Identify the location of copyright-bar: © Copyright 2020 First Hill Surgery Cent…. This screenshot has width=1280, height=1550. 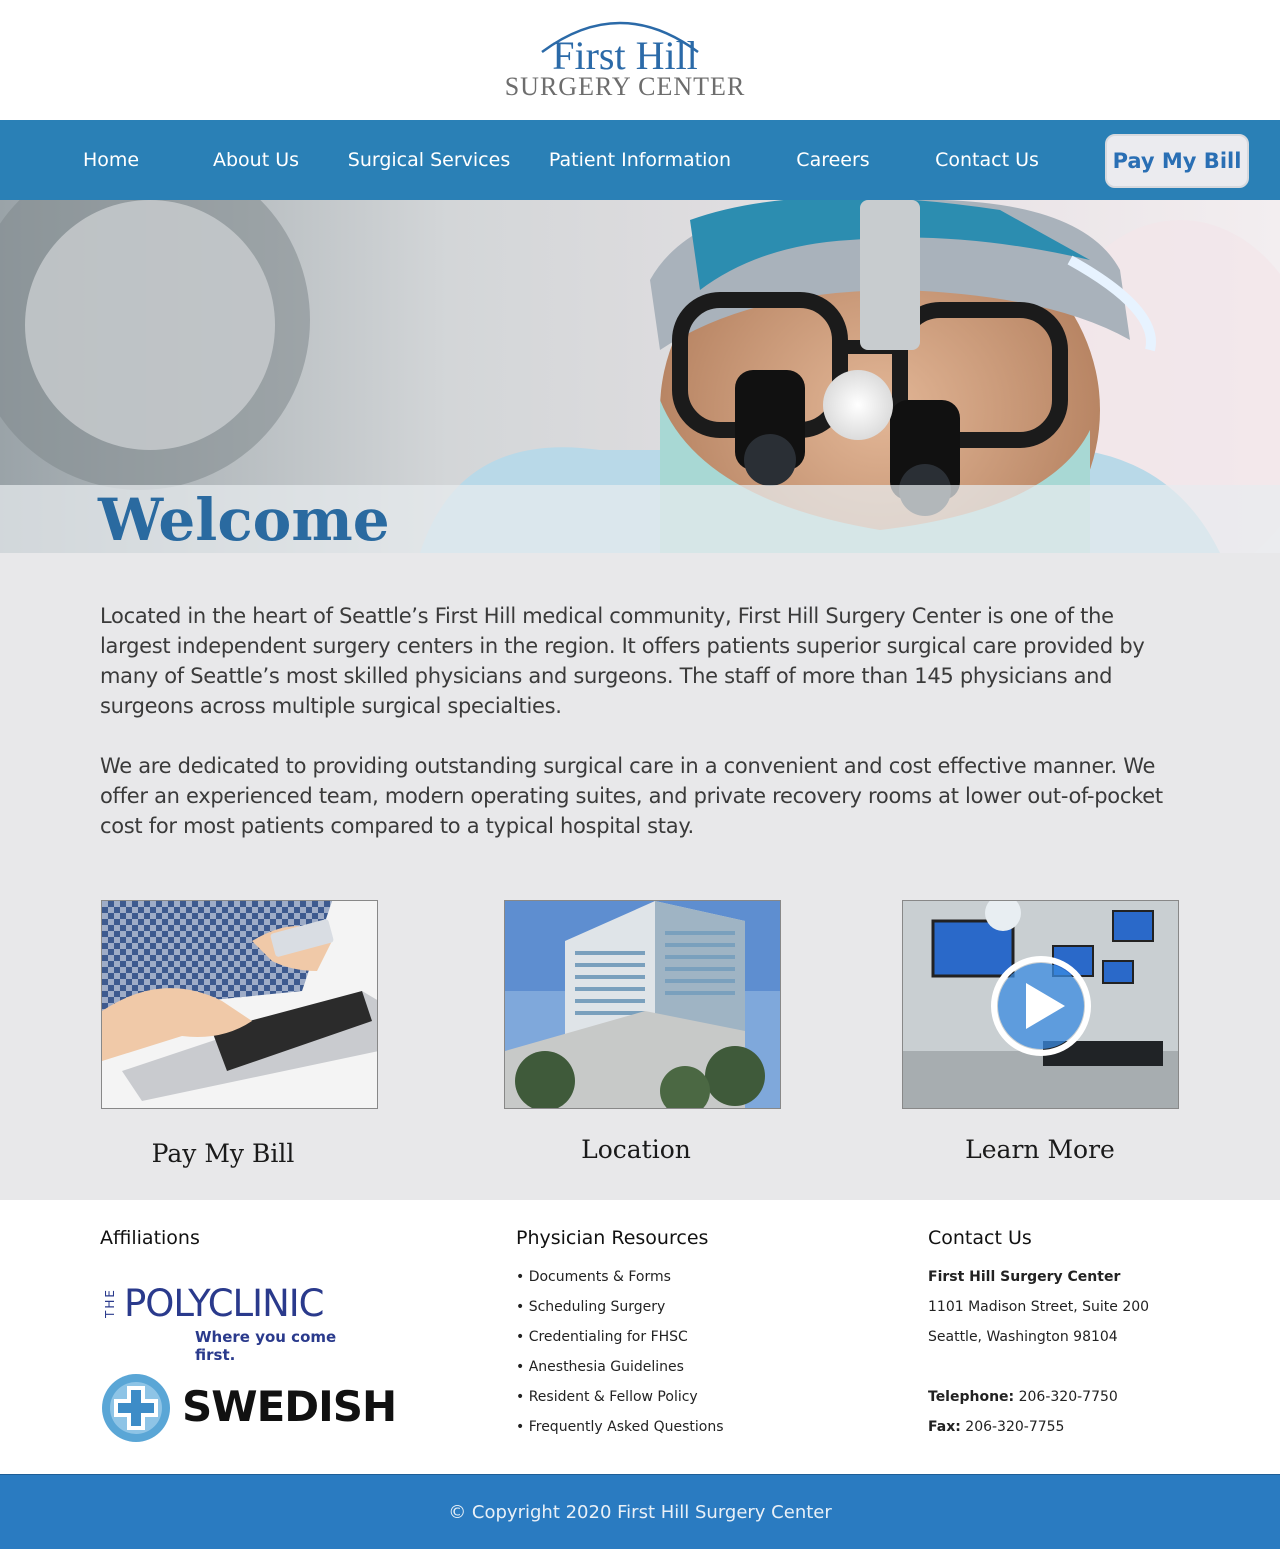
(640, 1511).